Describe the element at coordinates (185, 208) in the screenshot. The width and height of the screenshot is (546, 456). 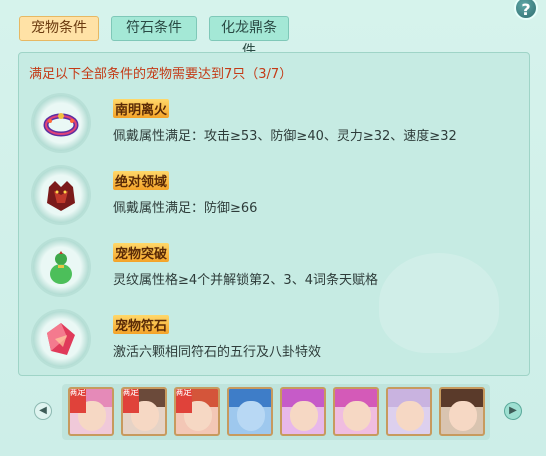
I see `condition-desc: 佩戴属性满足：防御≥66` at that location.